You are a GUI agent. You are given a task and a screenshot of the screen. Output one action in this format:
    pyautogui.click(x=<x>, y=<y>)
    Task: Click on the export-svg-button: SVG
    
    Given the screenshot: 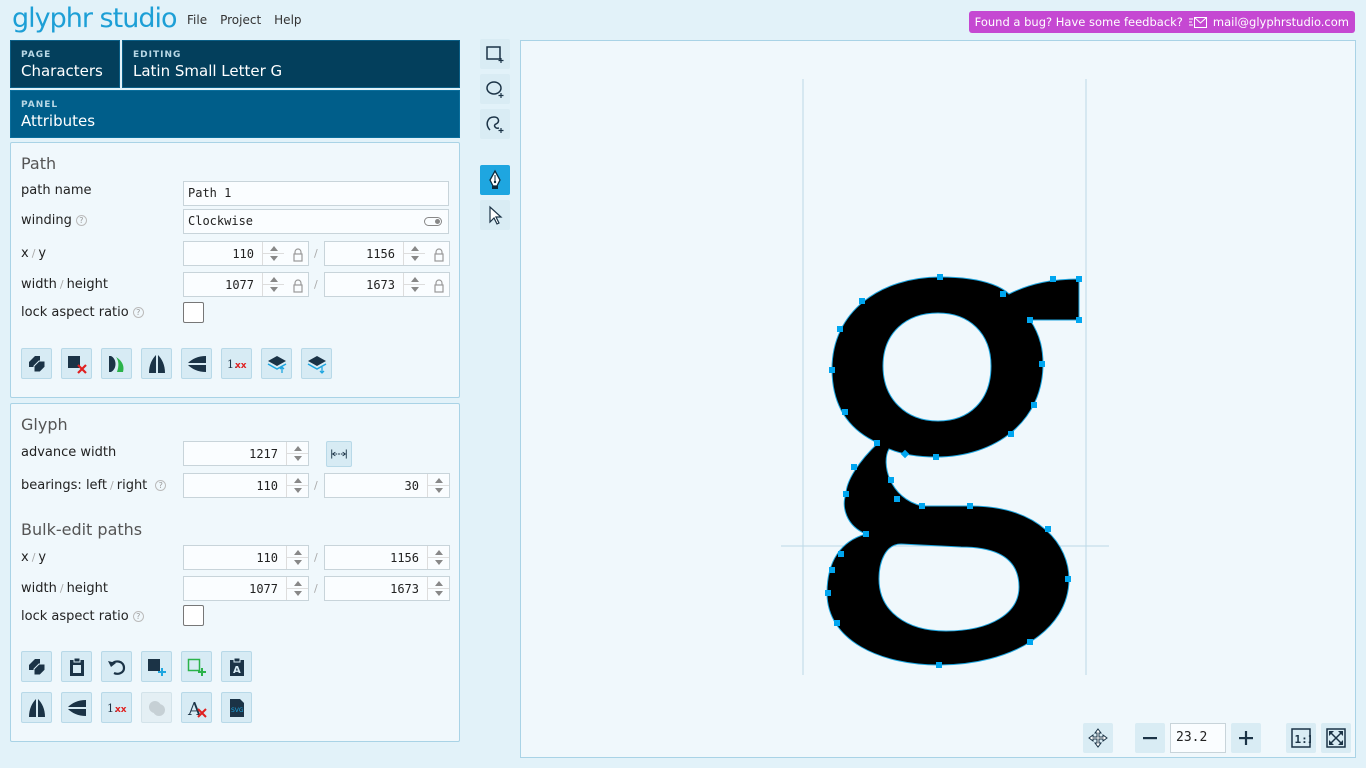 What is the action you would take?
    pyautogui.click(x=236, y=707)
    